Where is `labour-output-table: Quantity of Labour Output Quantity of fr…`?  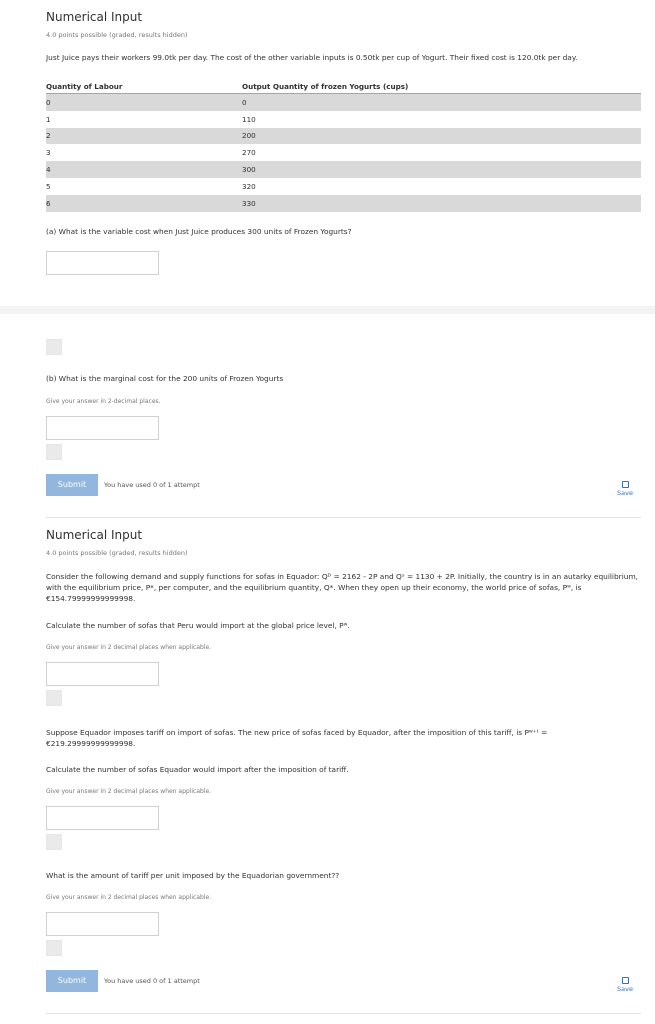 labour-output-table: Quantity of Labour Output Quantity of fr… is located at coordinates (343, 145).